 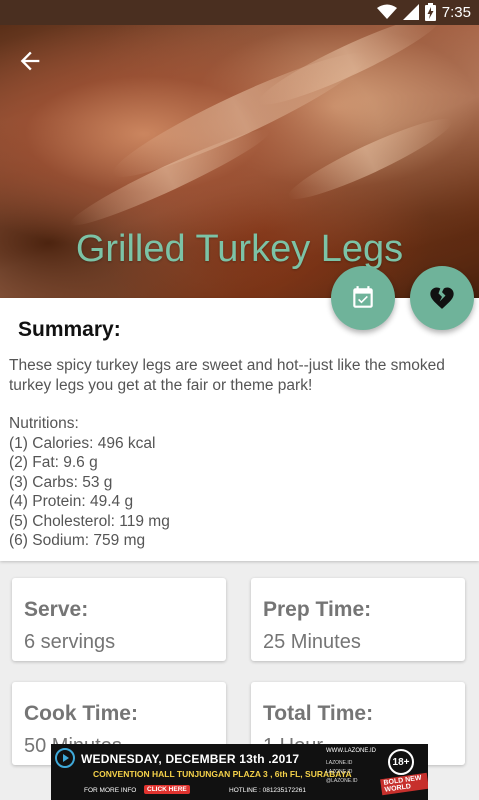 I want to click on status-icons: 7:35, so click(x=423, y=12).